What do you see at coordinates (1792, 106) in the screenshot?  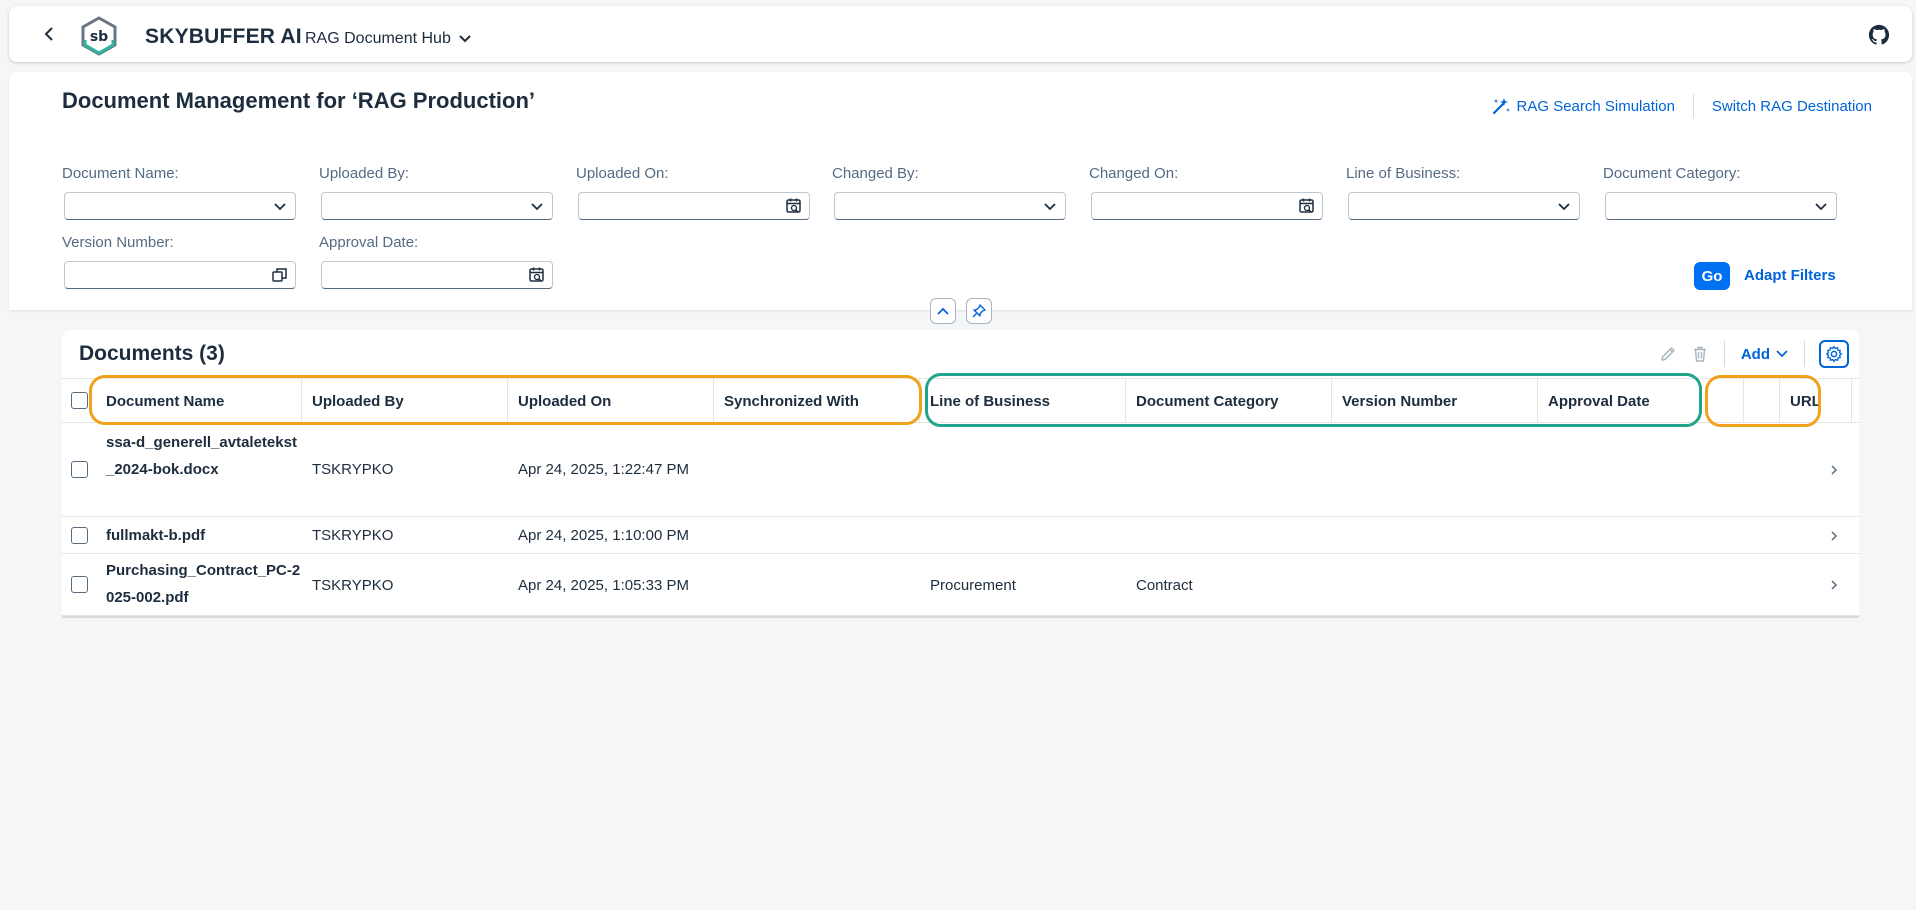 I see `switch-rag-destination-button: Switch RAG Destination` at bounding box center [1792, 106].